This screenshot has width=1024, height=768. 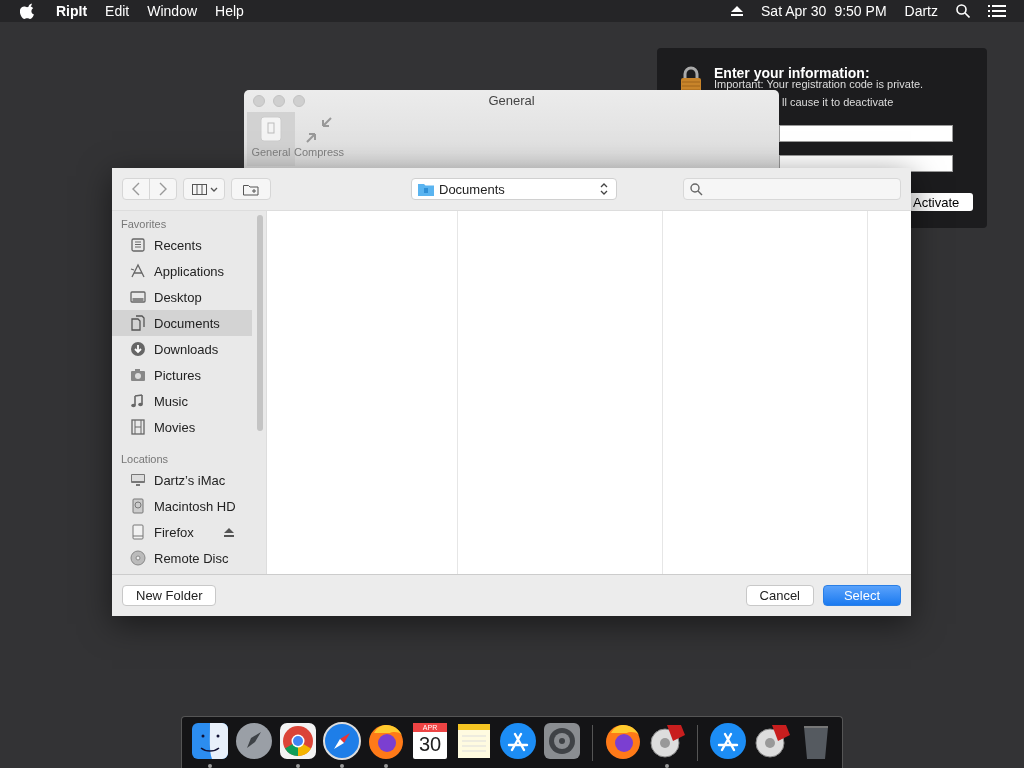 I want to click on sidebar-item: Applications, so click(x=182, y=271).